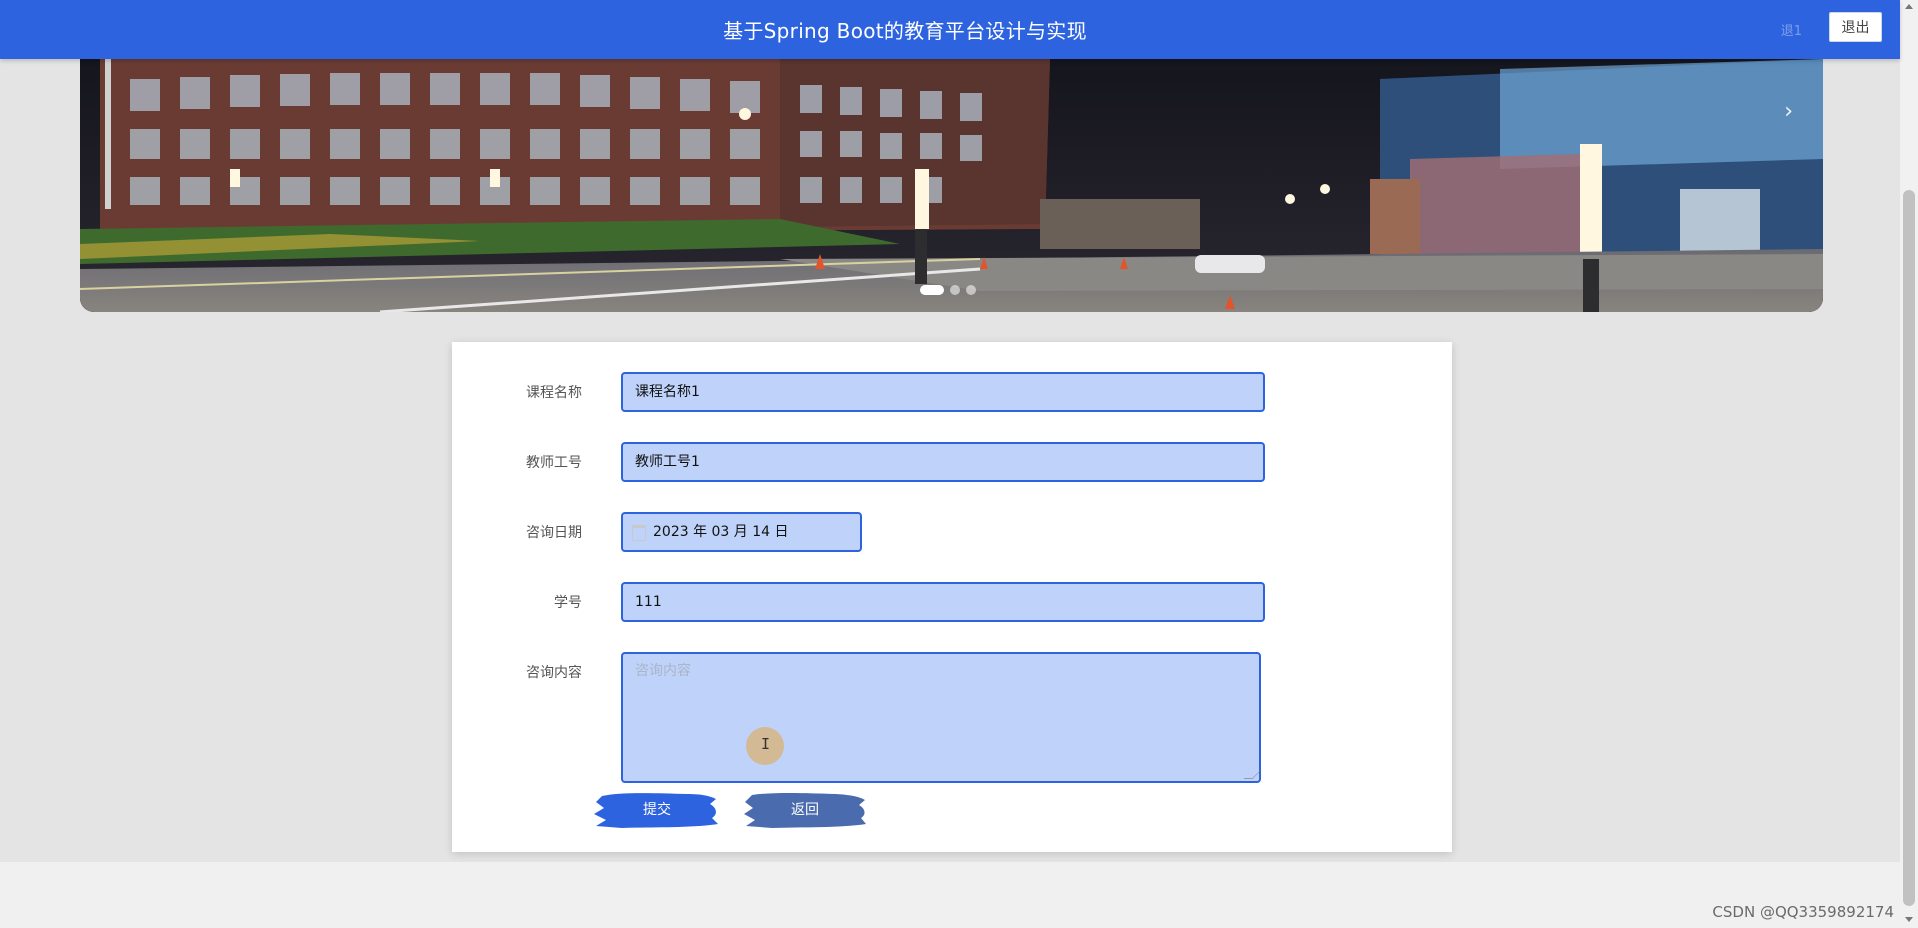 Image resolution: width=1918 pixels, height=928 pixels. What do you see at coordinates (568, 603) in the screenshot?
I see `student-id-label: 学号` at bounding box center [568, 603].